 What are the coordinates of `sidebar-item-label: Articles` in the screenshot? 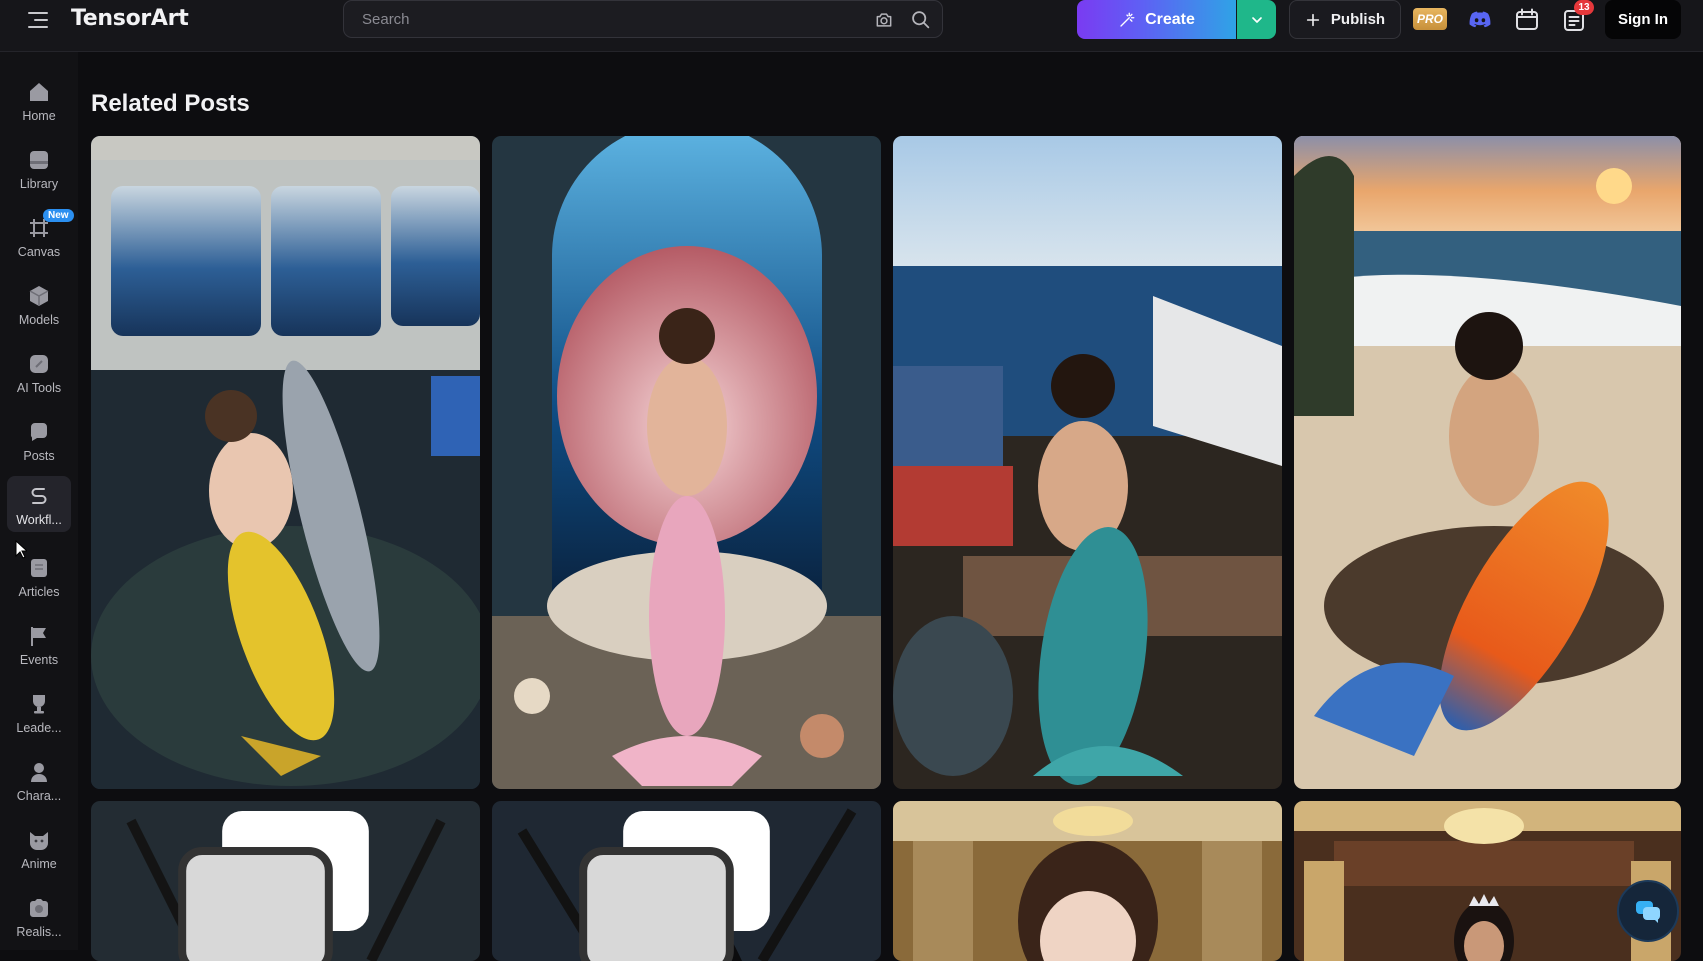 It's located at (39, 592).